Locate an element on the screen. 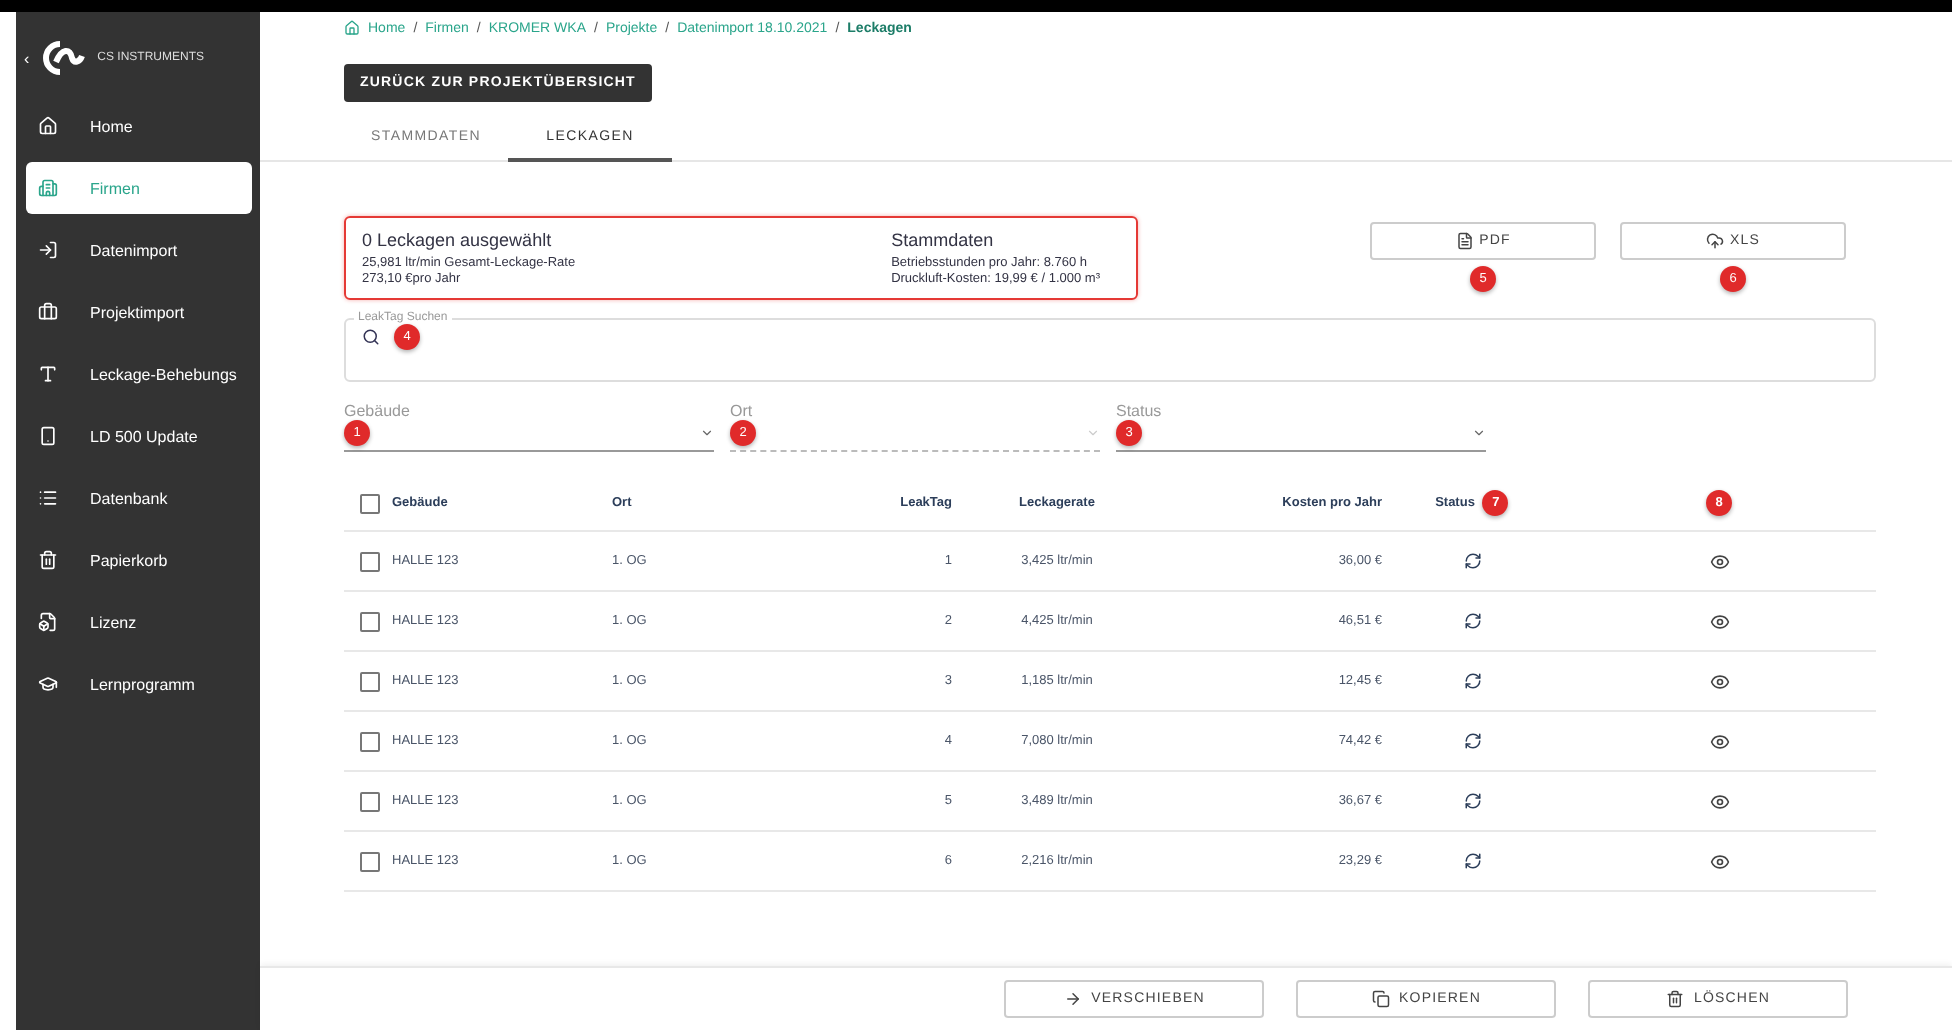 This screenshot has height=1030, width=1952. import-icon is located at coordinates (48, 250).